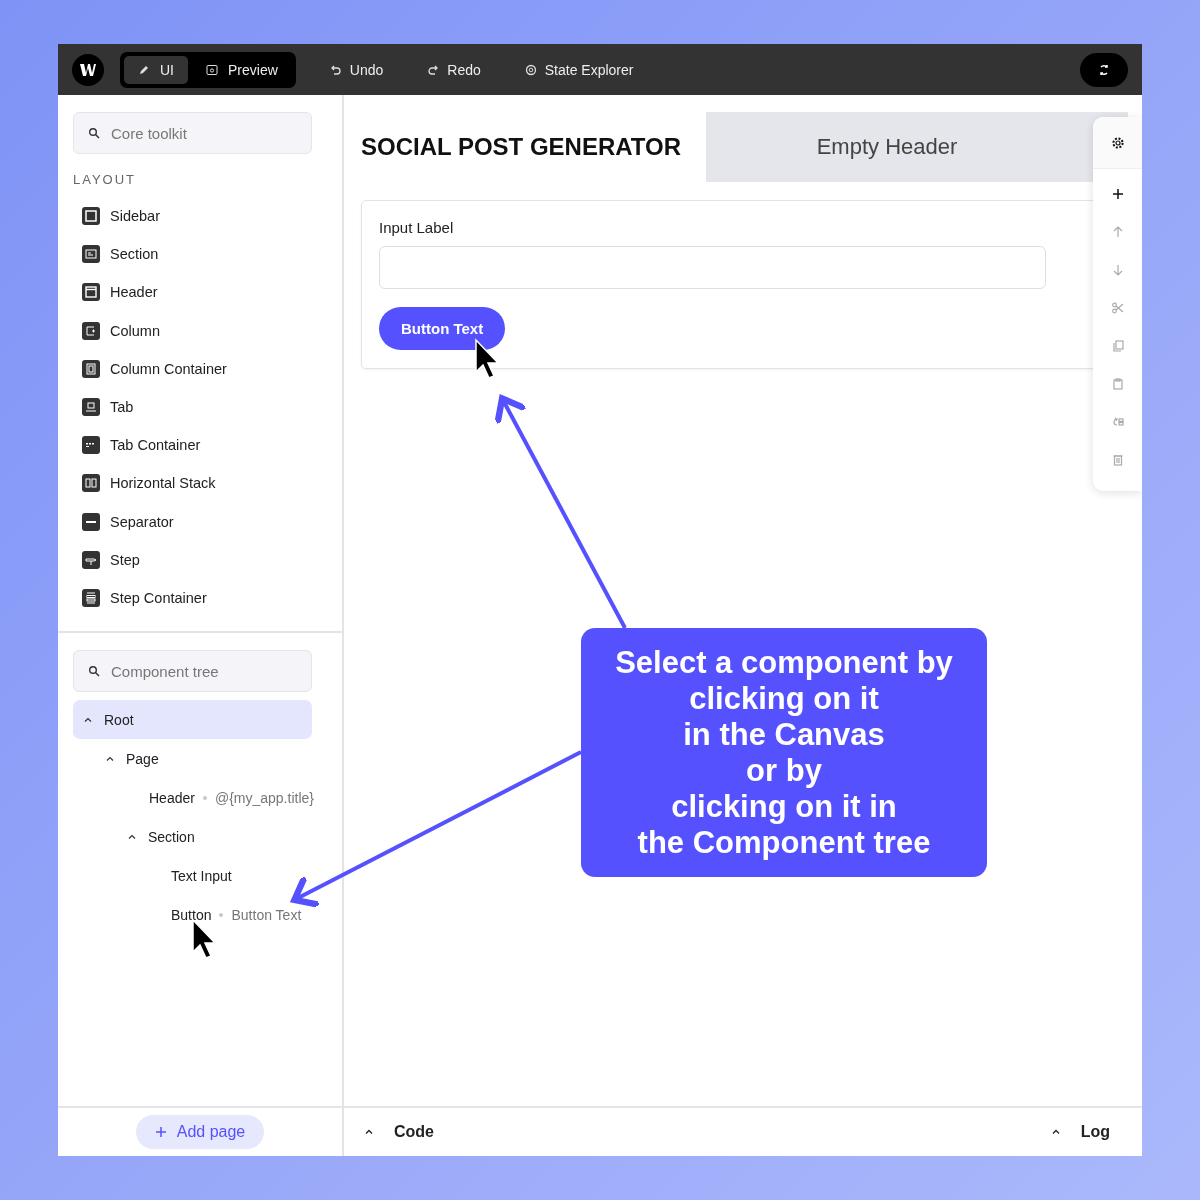 The width and height of the screenshot is (1200, 1200). What do you see at coordinates (1117, 384) in the screenshot?
I see `clipboard-icon` at bounding box center [1117, 384].